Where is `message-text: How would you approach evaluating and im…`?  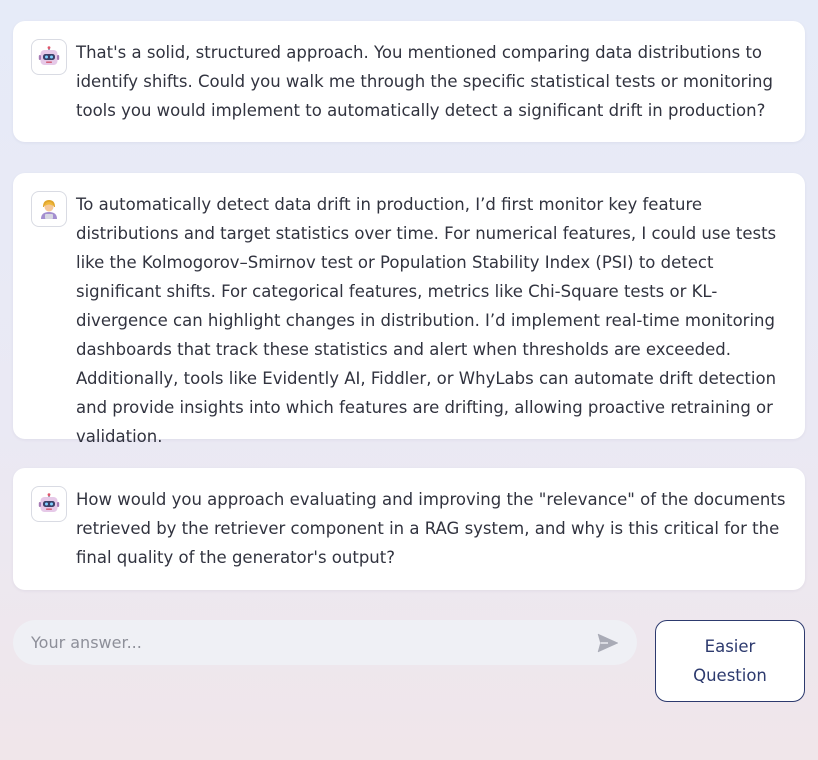
message-text: How would you approach evaluating and im… is located at coordinates (431, 528).